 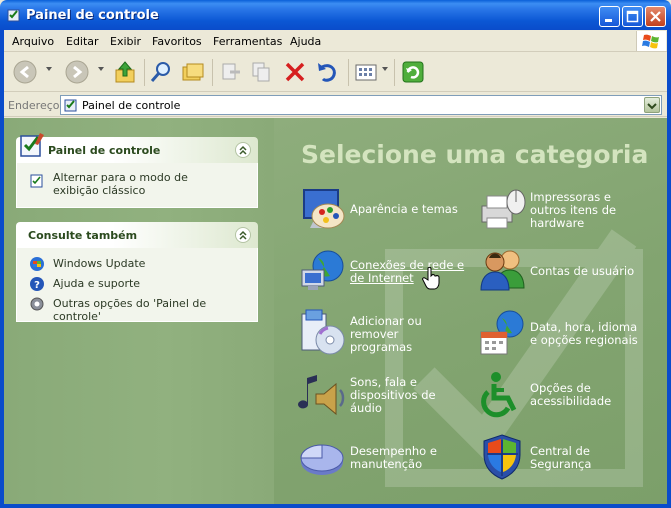 What do you see at coordinates (431, 278) in the screenshot?
I see `hand-cursor-icon` at bounding box center [431, 278].